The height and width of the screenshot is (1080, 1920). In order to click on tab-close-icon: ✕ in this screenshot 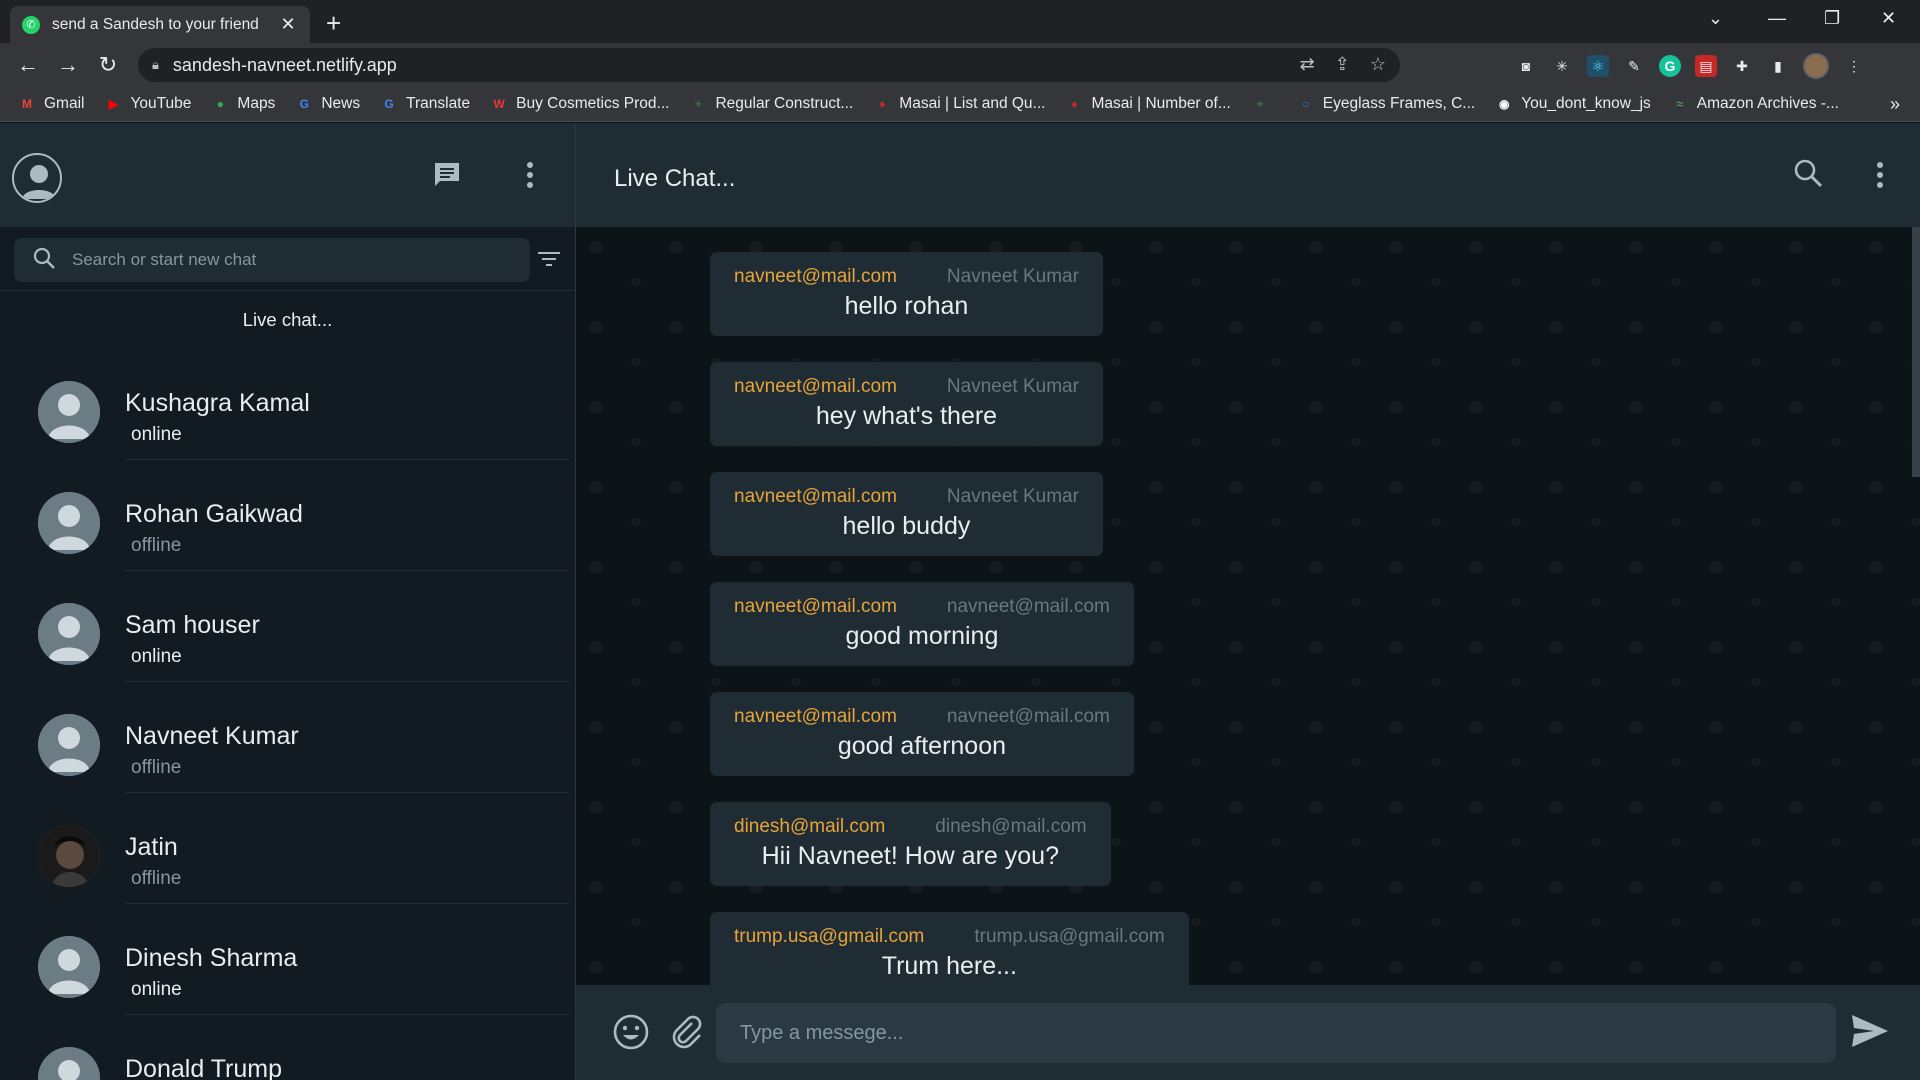, I will do `click(288, 24)`.